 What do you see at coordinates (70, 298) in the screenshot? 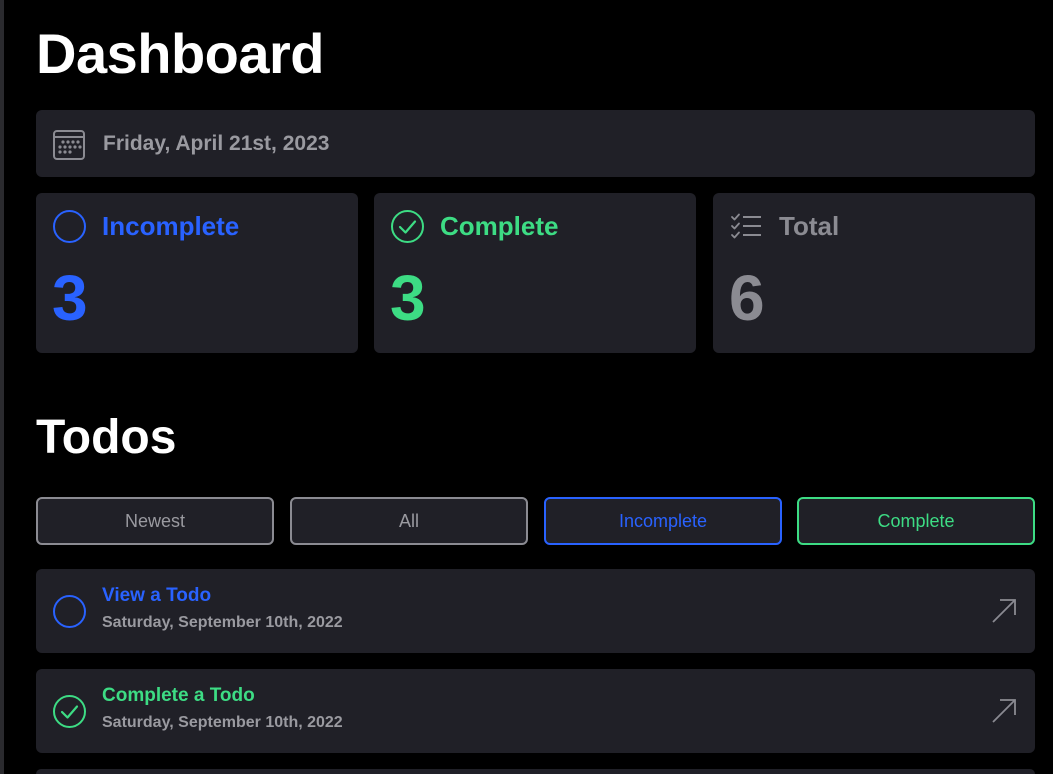
I see `stat-value-incomplete: 3` at bounding box center [70, 298].